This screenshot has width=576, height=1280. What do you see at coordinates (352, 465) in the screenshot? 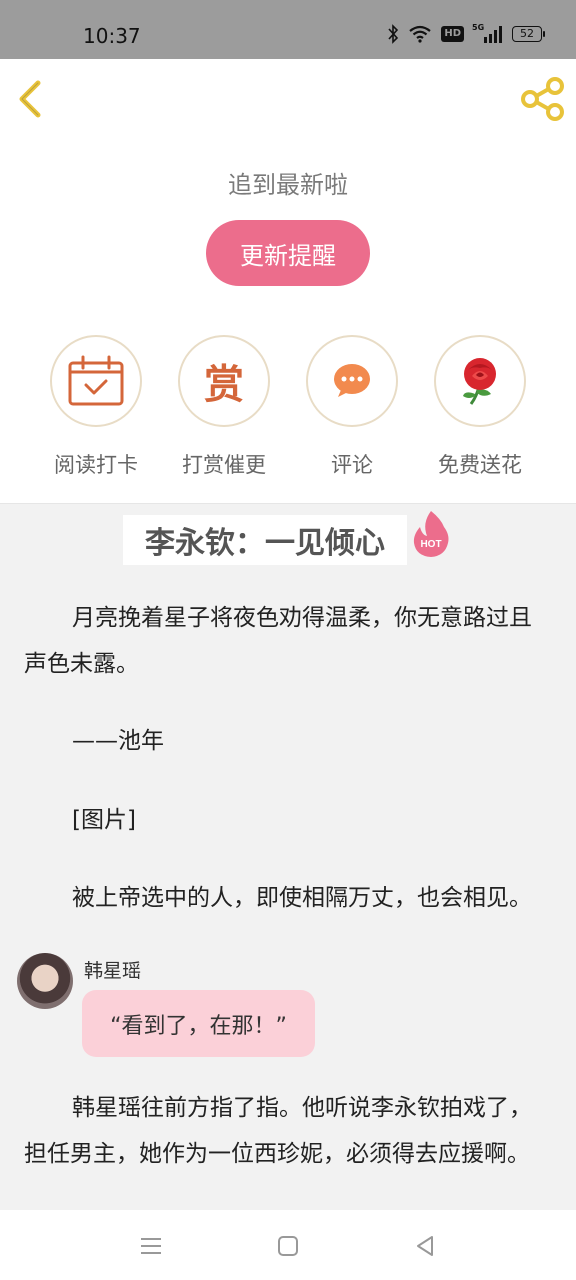
I see `action-label: 评论` at bounding box center [352, 465].